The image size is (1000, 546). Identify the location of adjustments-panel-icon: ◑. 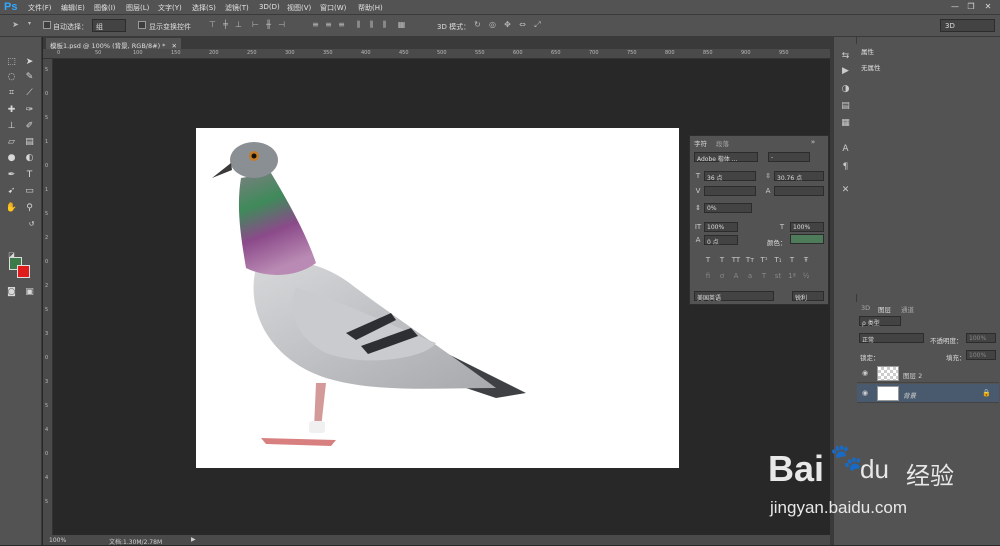
(845, 89).